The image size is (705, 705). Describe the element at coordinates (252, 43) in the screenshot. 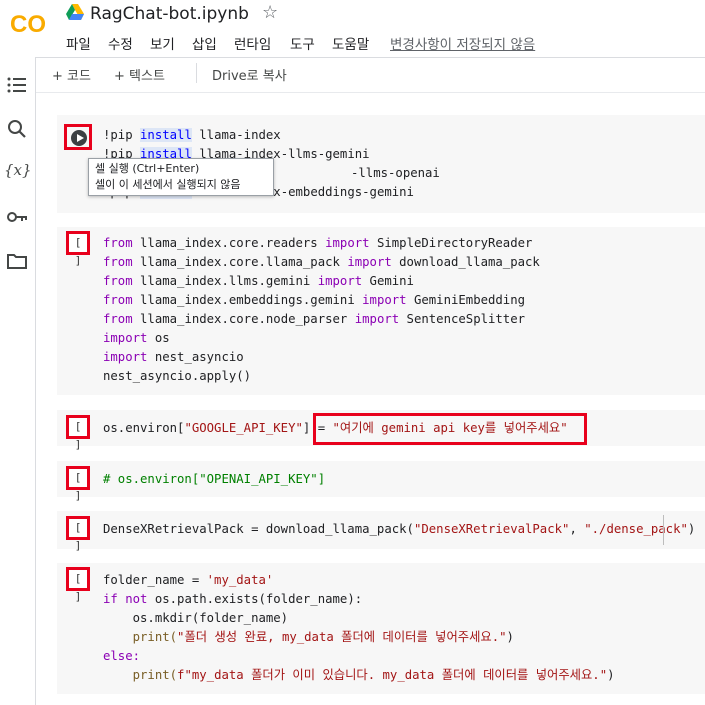

I see `menu-runtime: 런타임` at that location.